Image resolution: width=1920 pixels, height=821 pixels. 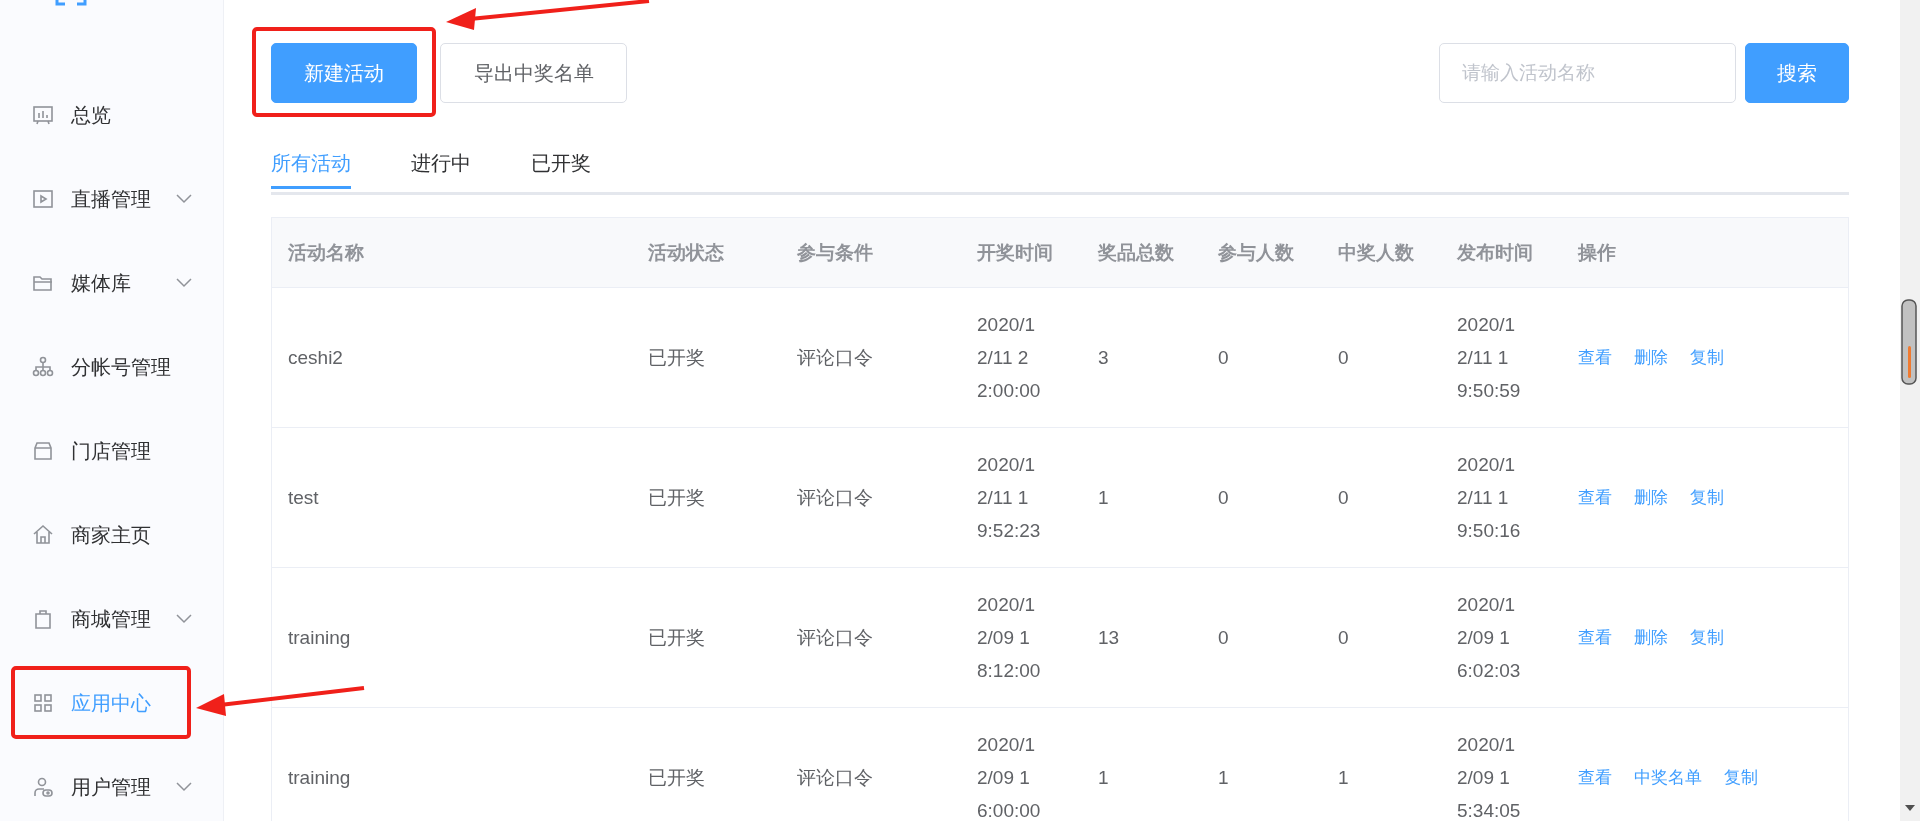 I want to click on table-cell-text: 2020/12/09 18:12:00, so click(x=1009, y=638).